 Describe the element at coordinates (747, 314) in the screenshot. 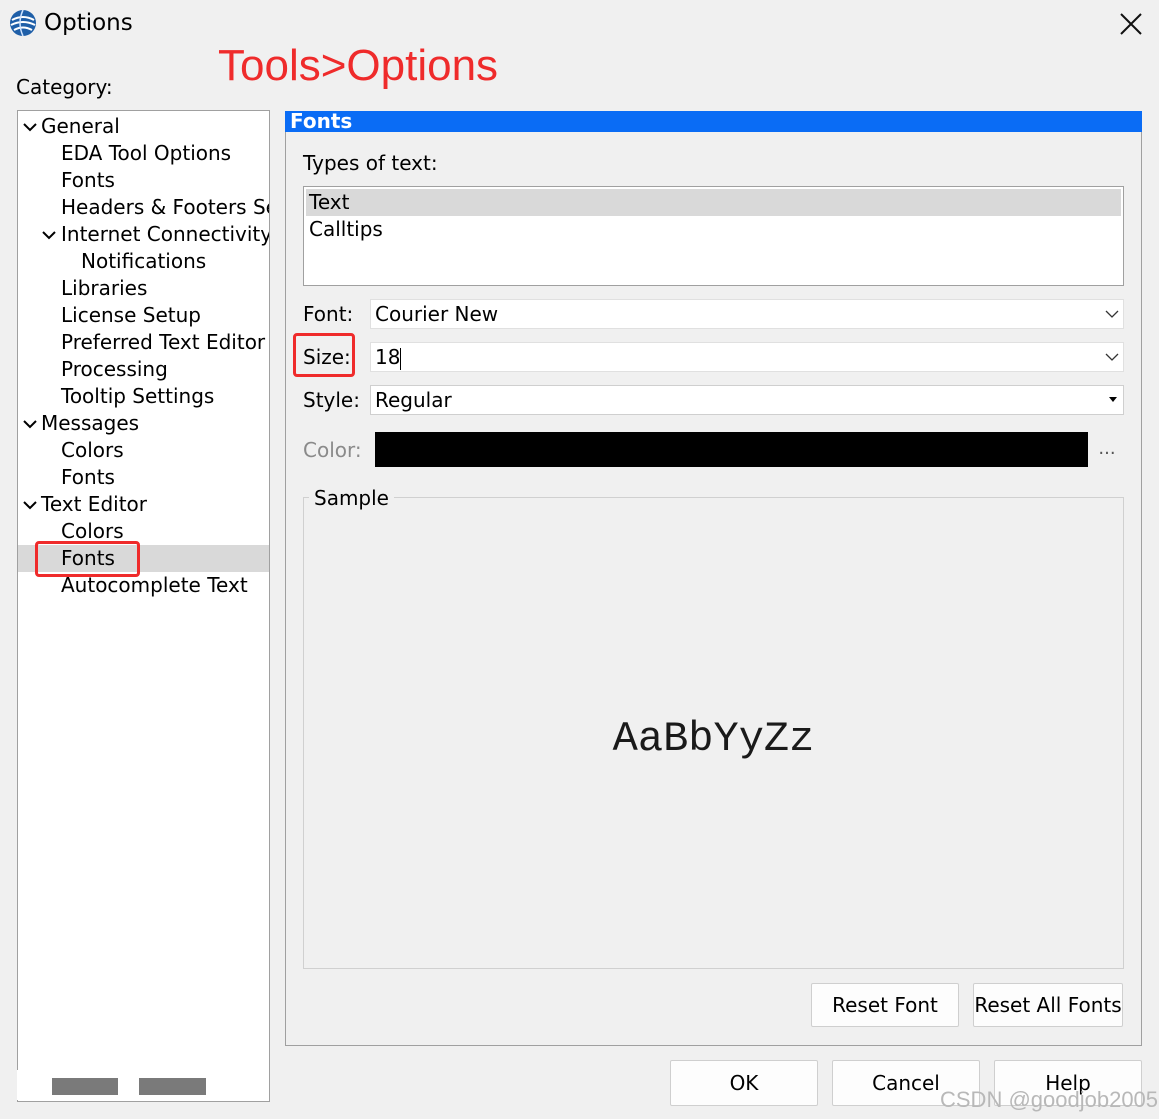

I see `font-select: Courier New` at that location.